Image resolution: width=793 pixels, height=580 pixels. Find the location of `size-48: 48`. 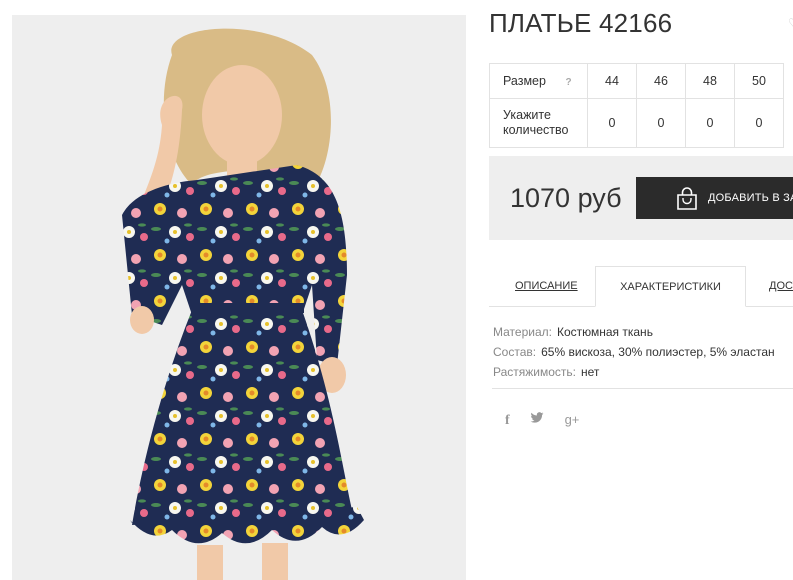

size-48: 48 is located at coordinates (710, 81).